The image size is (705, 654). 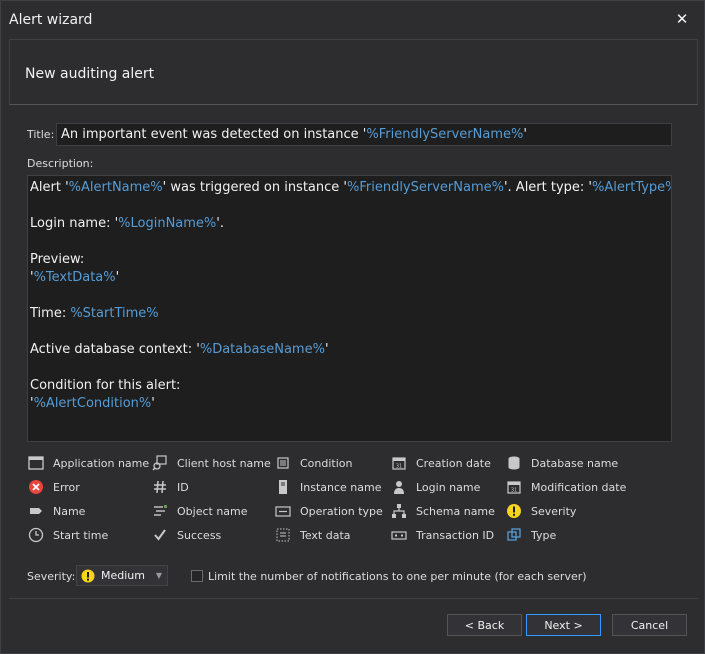 What do you see at coordinates (349, 386) in the screenshot?
I see `description-line: Condition for this alert:` at bounding box center [349, 386].